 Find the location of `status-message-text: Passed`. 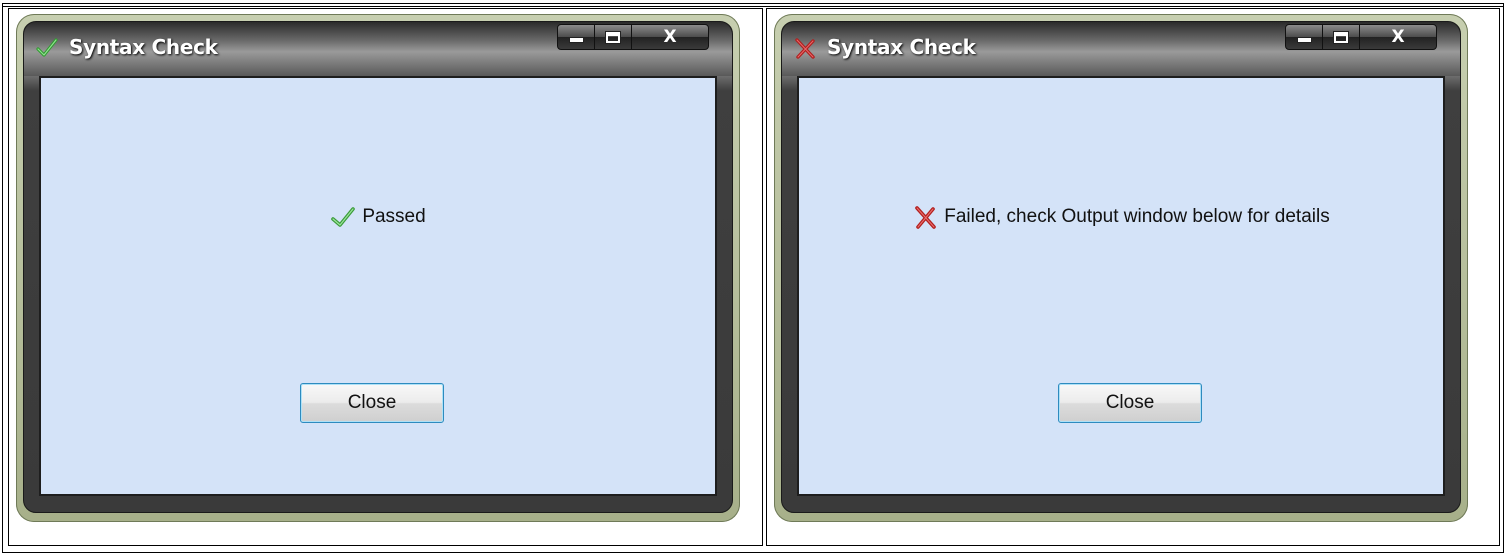

status-message-text: Passed is located at coordinates (394, 216).